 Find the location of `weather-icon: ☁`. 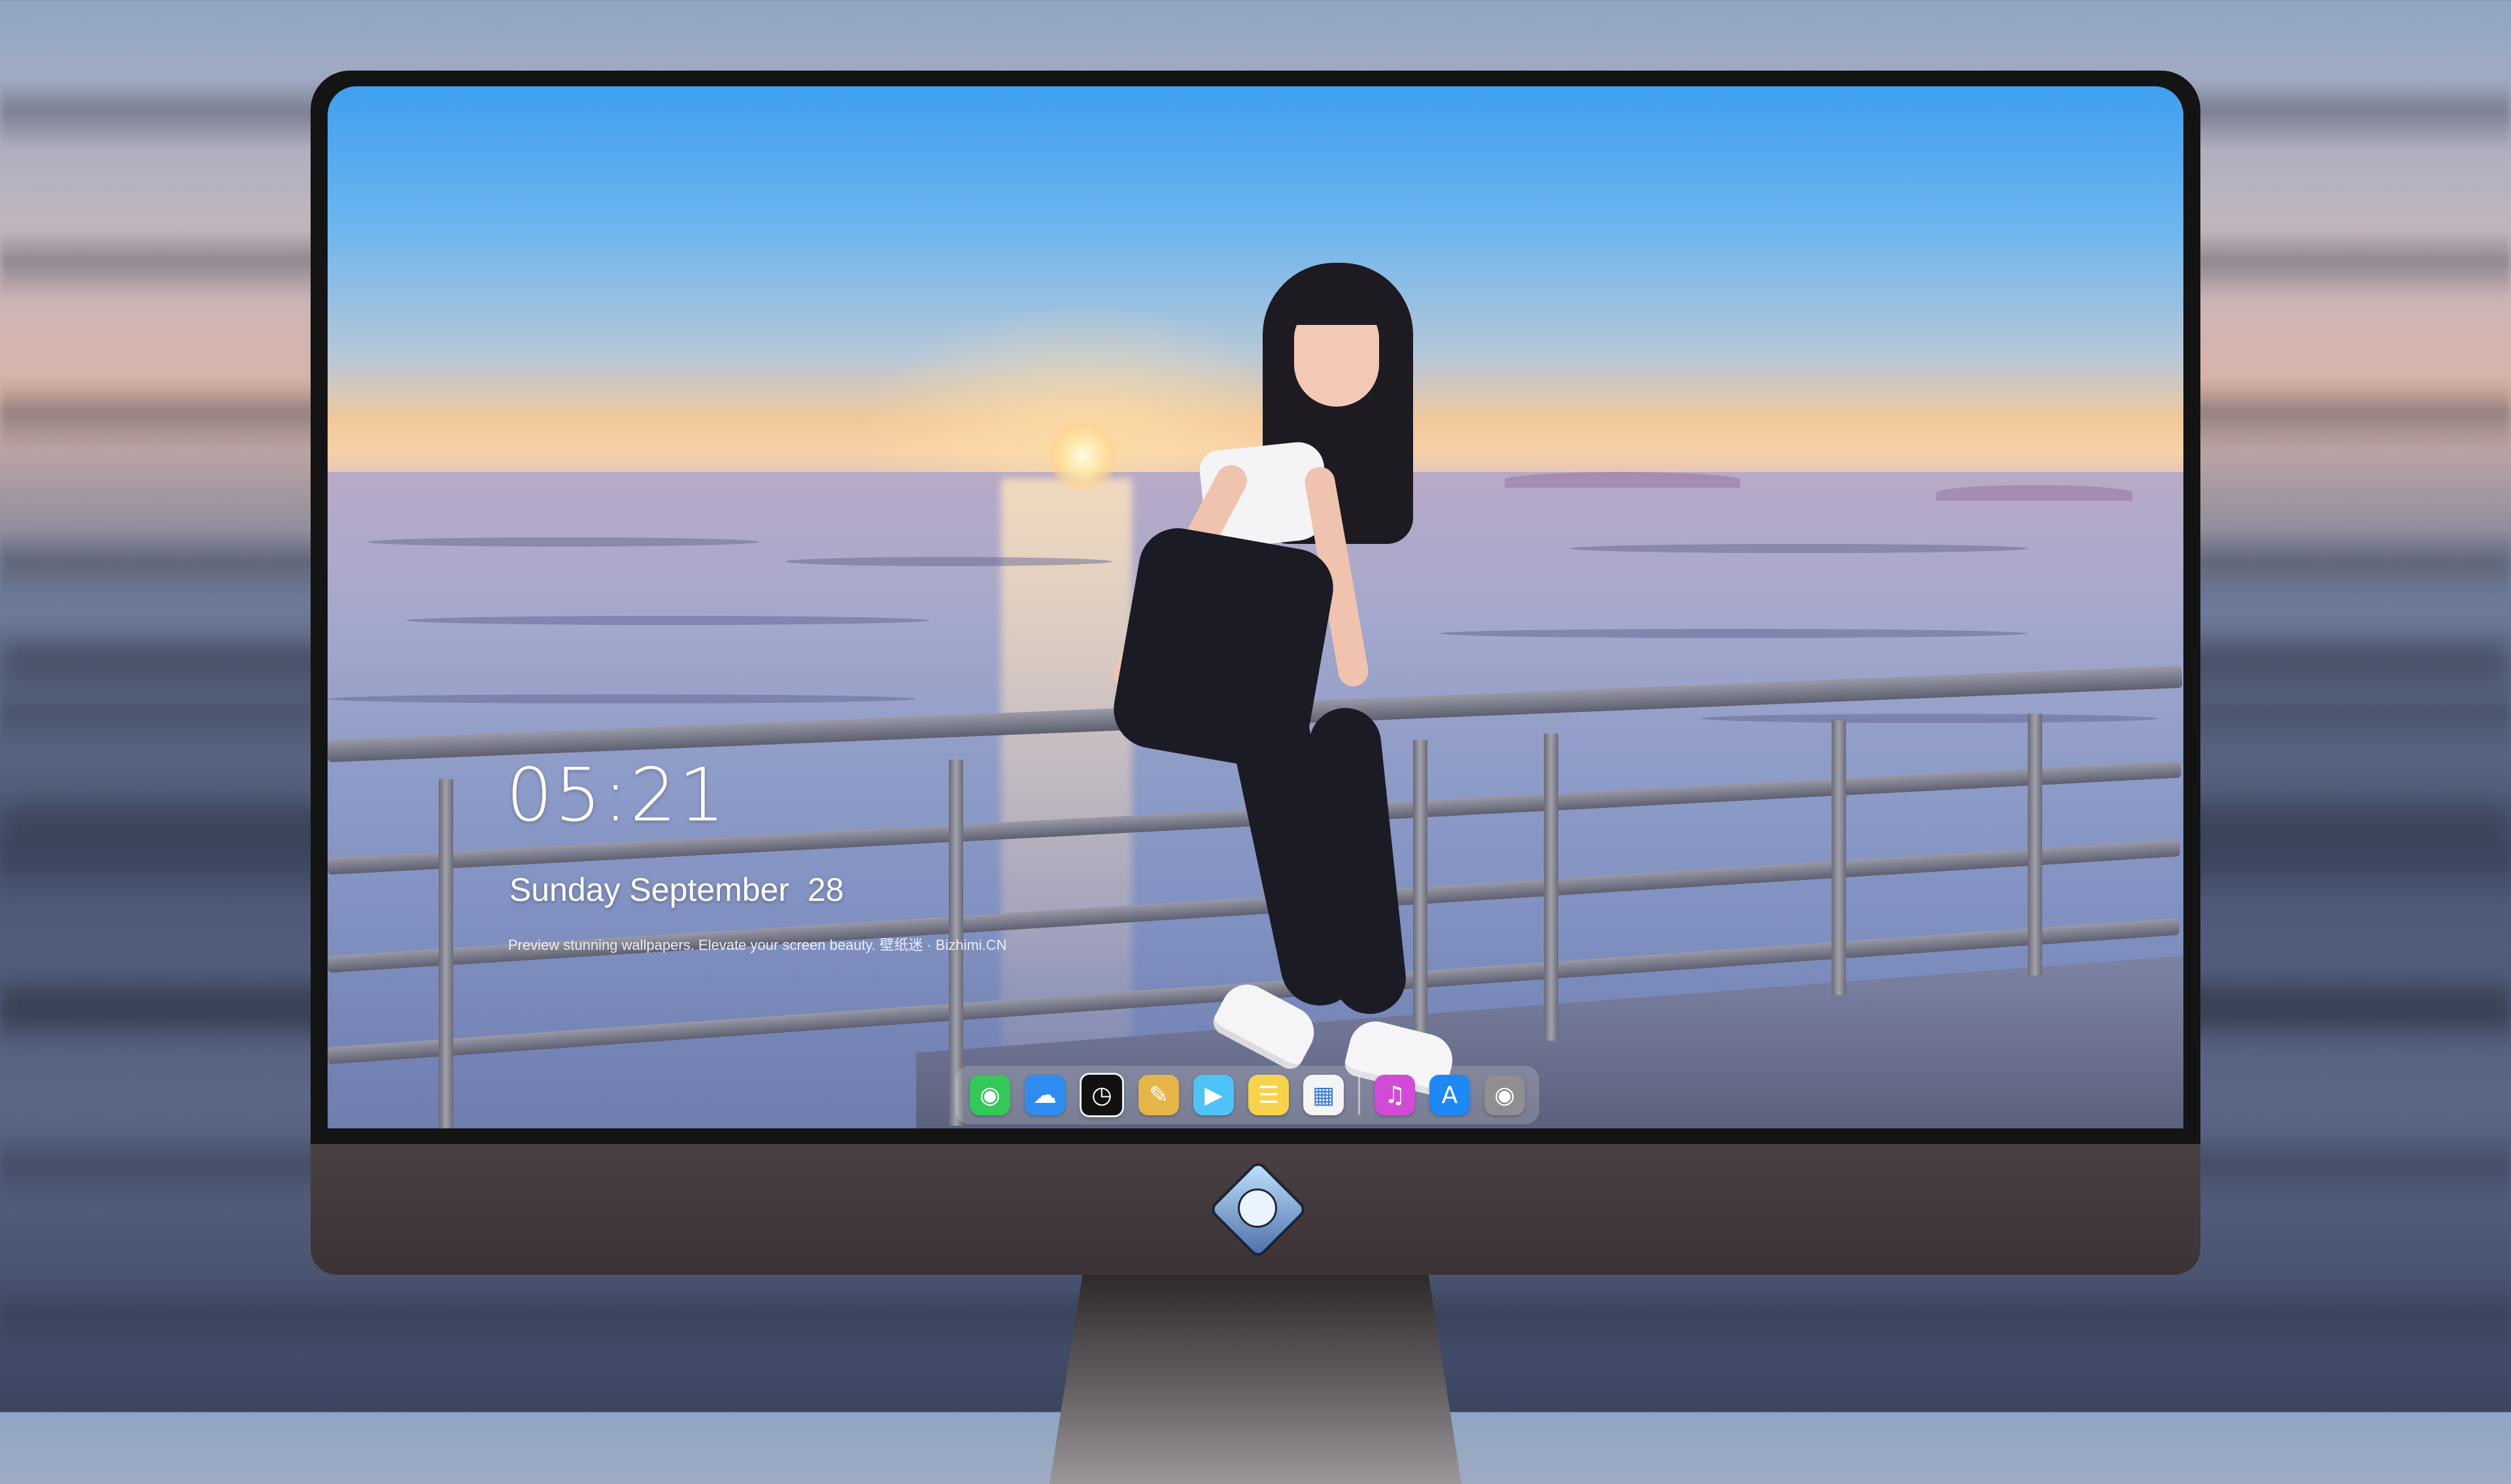

weather-icon: ☁ is located at coordinates (1045, 1095).